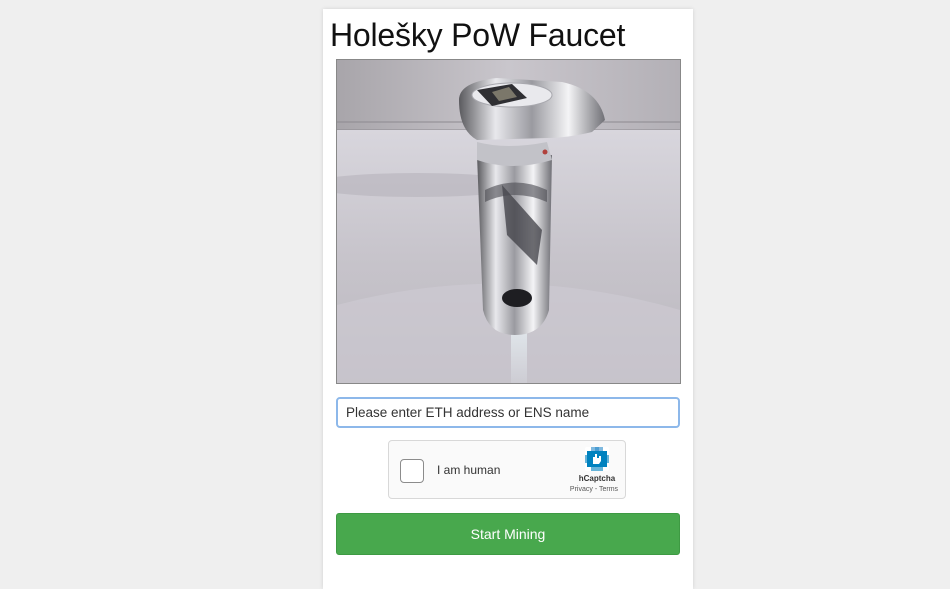  What do you see at coordinates (608, 489) in the screenshot?
I see `captcha-terms-link: Terms` at bounding box center [608, 489].